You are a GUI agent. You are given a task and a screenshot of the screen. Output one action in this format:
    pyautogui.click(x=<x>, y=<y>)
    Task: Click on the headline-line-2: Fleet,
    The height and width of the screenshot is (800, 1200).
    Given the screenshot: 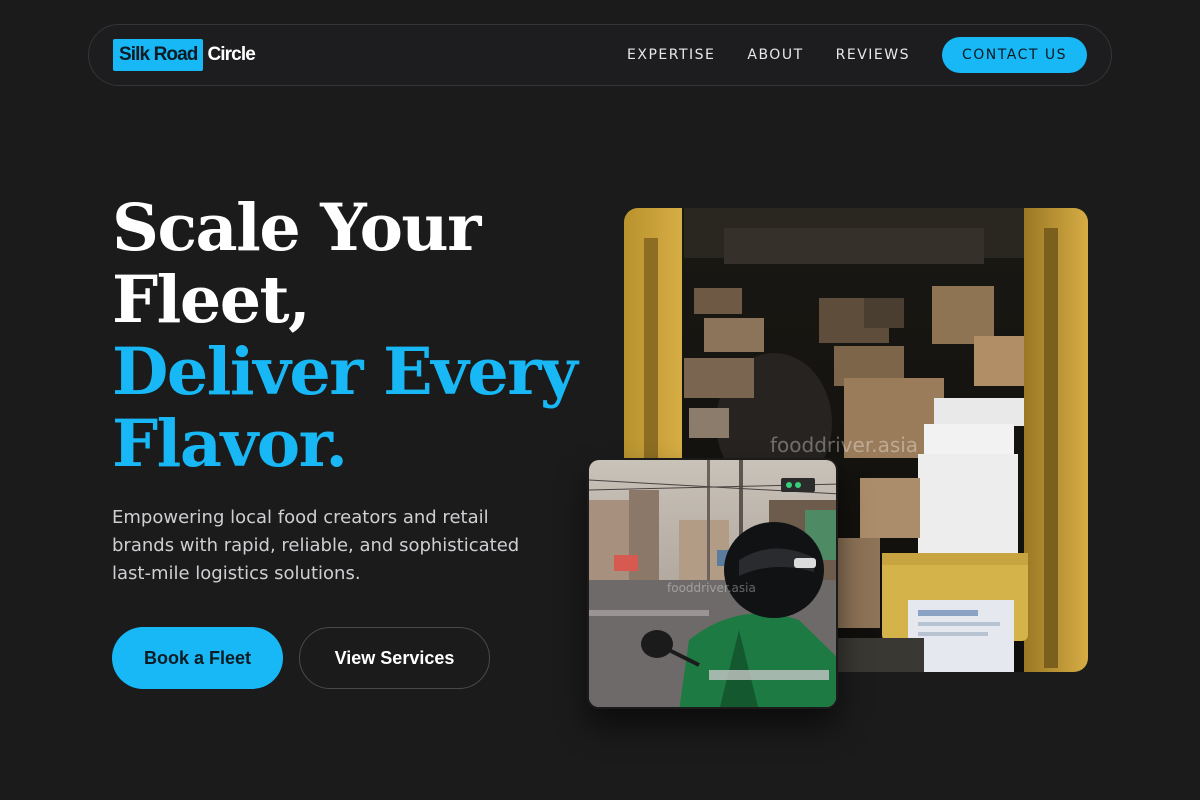 What is the action you would take?
    pyautogui.click(x=211, y=300)
    